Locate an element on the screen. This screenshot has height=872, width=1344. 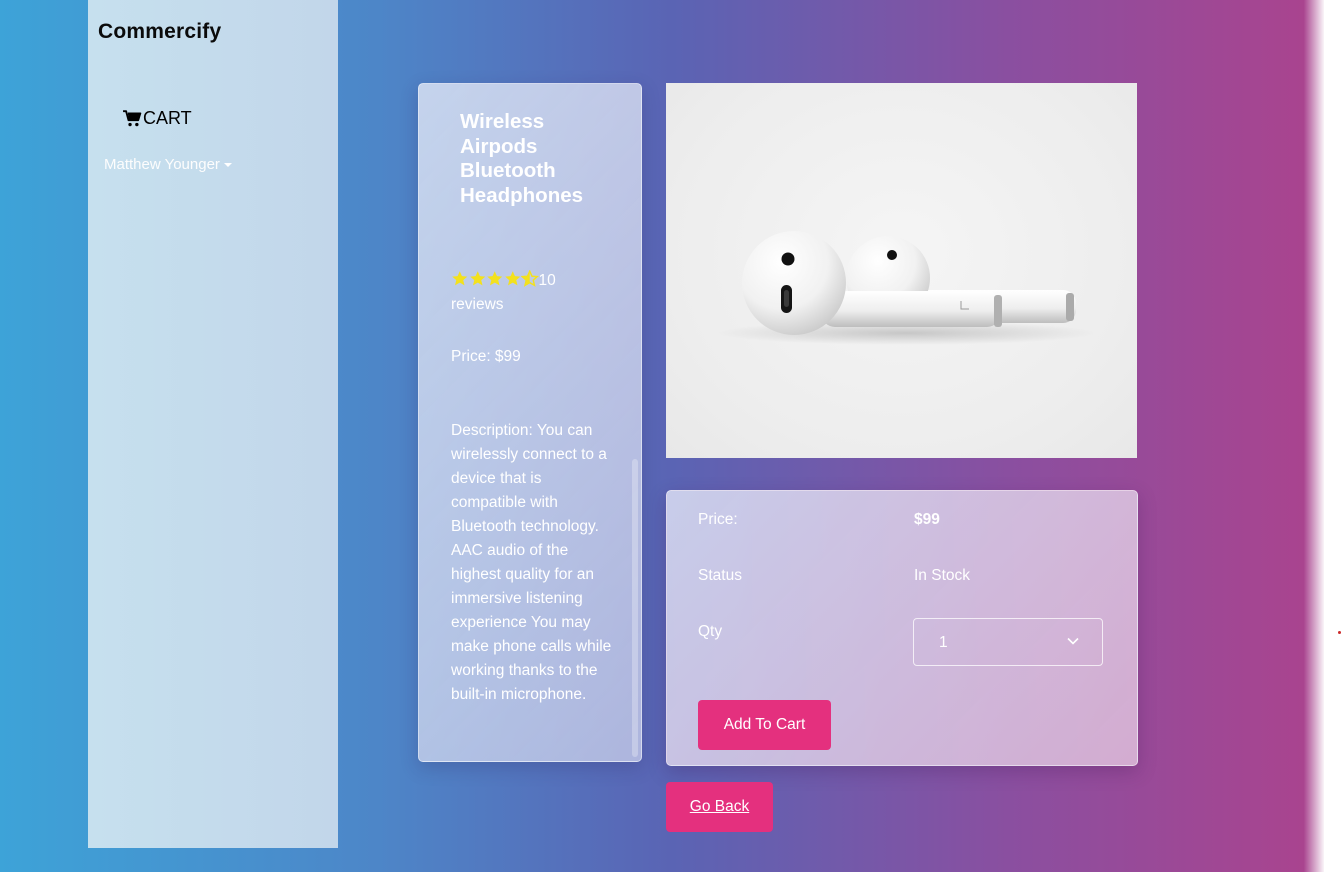
add-to-cart-button: Add To Cart is located at coordinates (764, 725).